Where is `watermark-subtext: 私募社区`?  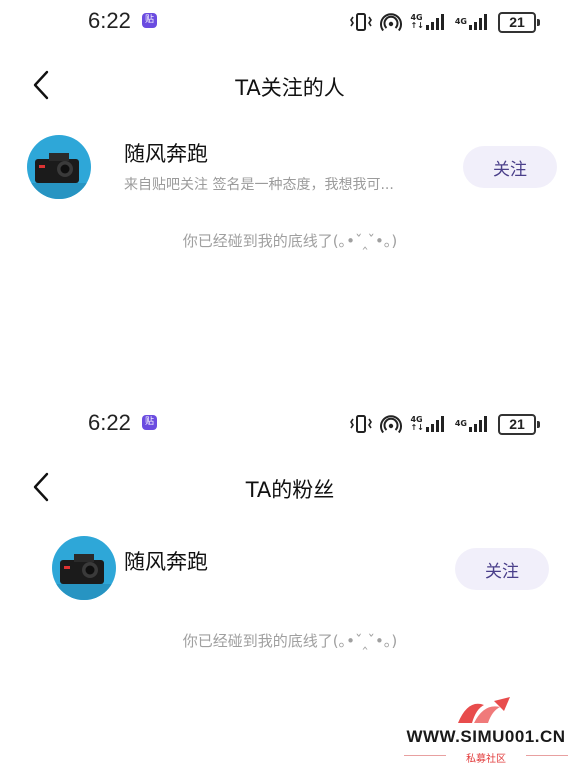
watermark-subtext: 私募社区 is located at coordinates (486, 759).